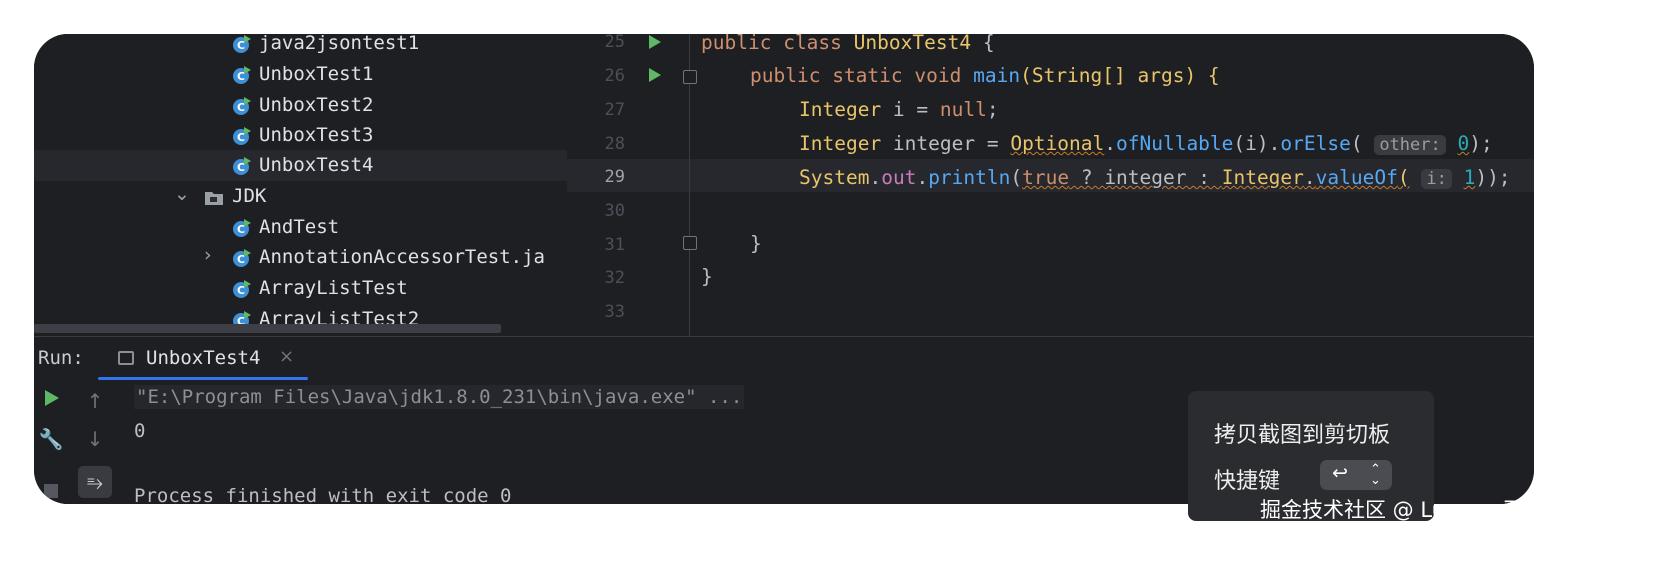 The height and width of the screenshot is (570, 1664). Describe the element at coordinates (867, 75) in the screenshot. I see `keyword: static` at that location.